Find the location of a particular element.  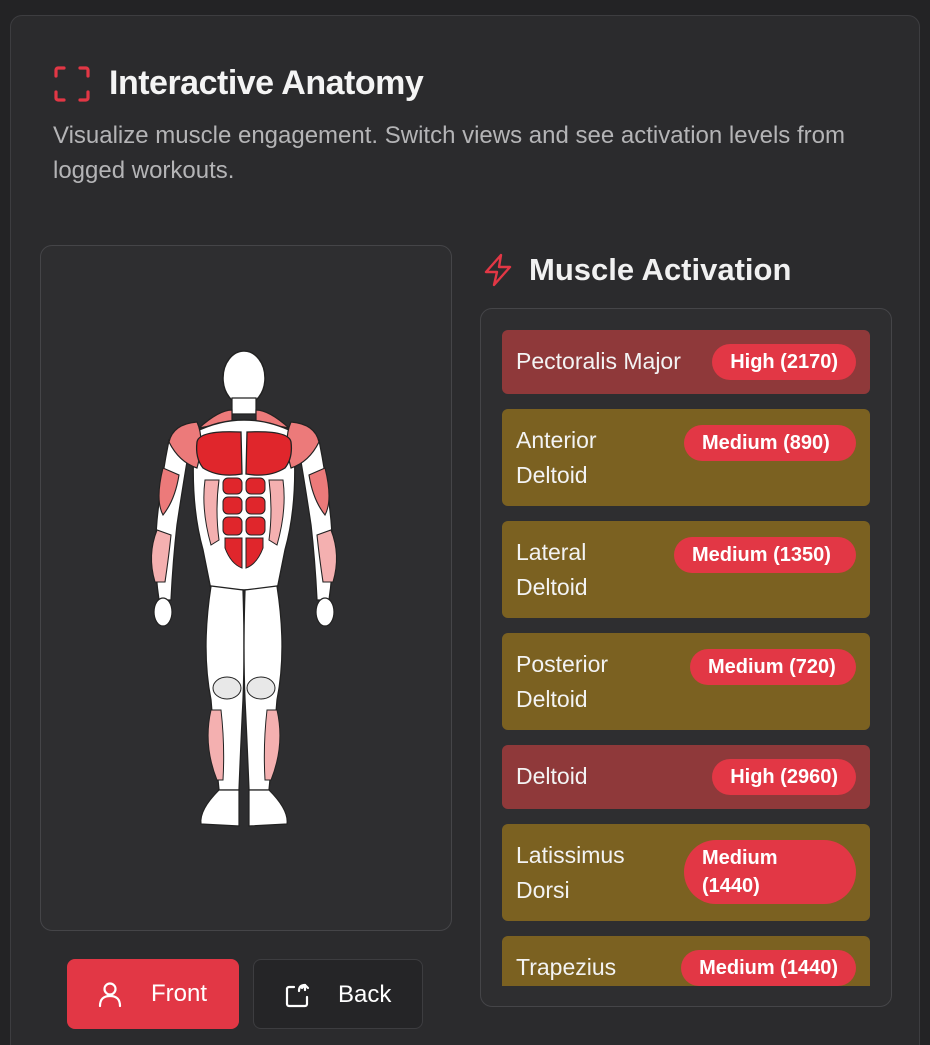

rotate-back-icon is located at coordinates (297, 995).